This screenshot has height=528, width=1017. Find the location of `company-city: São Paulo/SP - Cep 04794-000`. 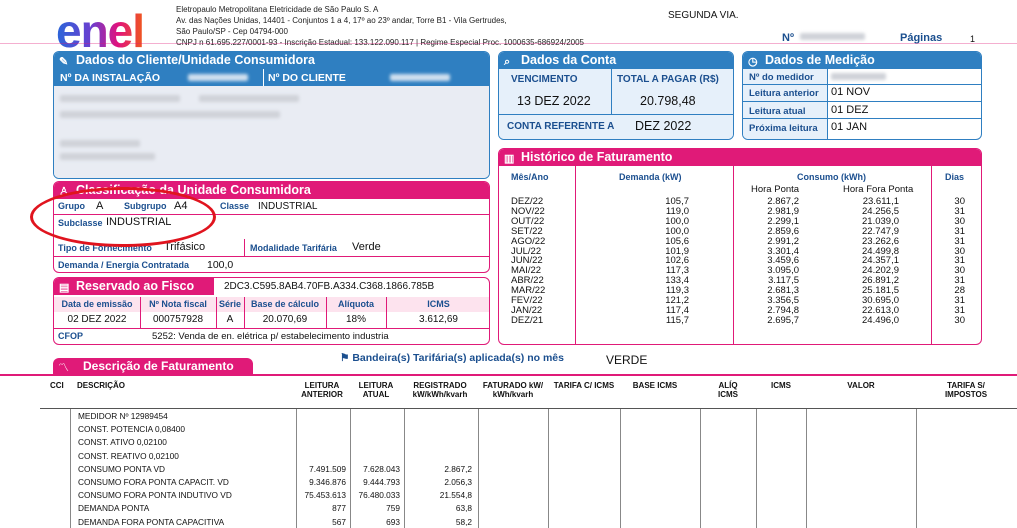

company-city: São Paulo/SP - Cep 04794-000 is located at coordinates (232, 31).